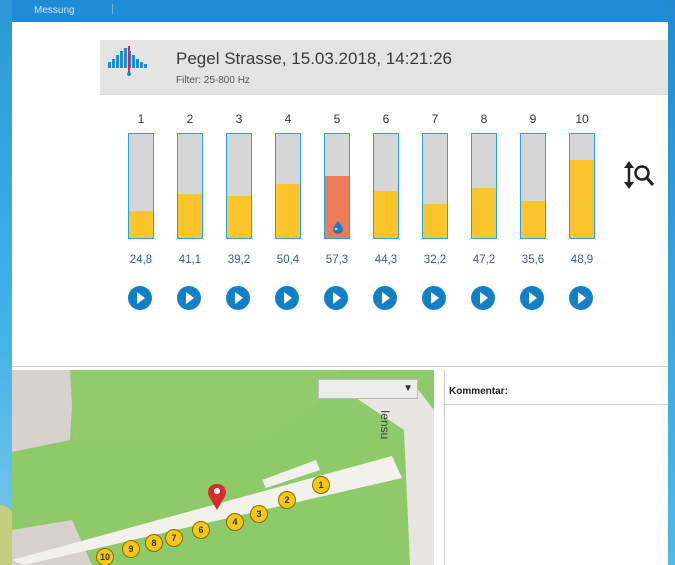  I want to click on map-marker: 6, so click(201, 530).